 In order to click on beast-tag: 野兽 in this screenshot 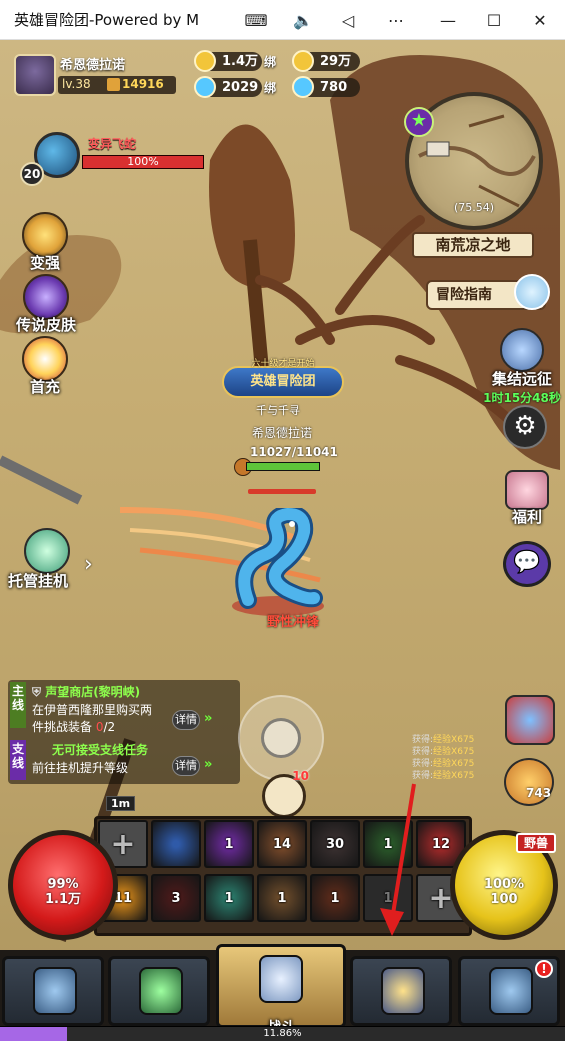, I will do `click(536, 843)`.